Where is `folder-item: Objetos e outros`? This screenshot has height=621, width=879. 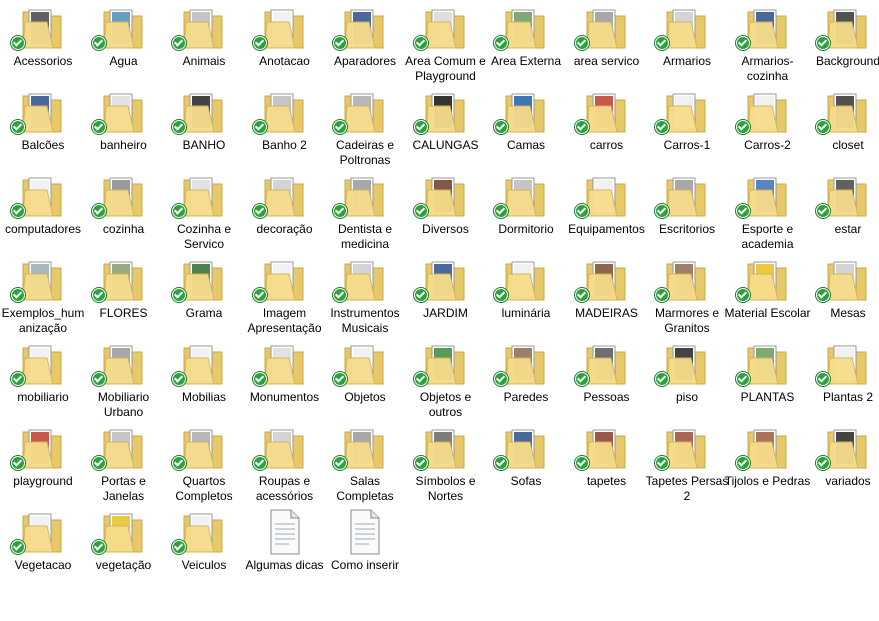 folder-item: Objetos e outros is located at coordinates (446, 380).